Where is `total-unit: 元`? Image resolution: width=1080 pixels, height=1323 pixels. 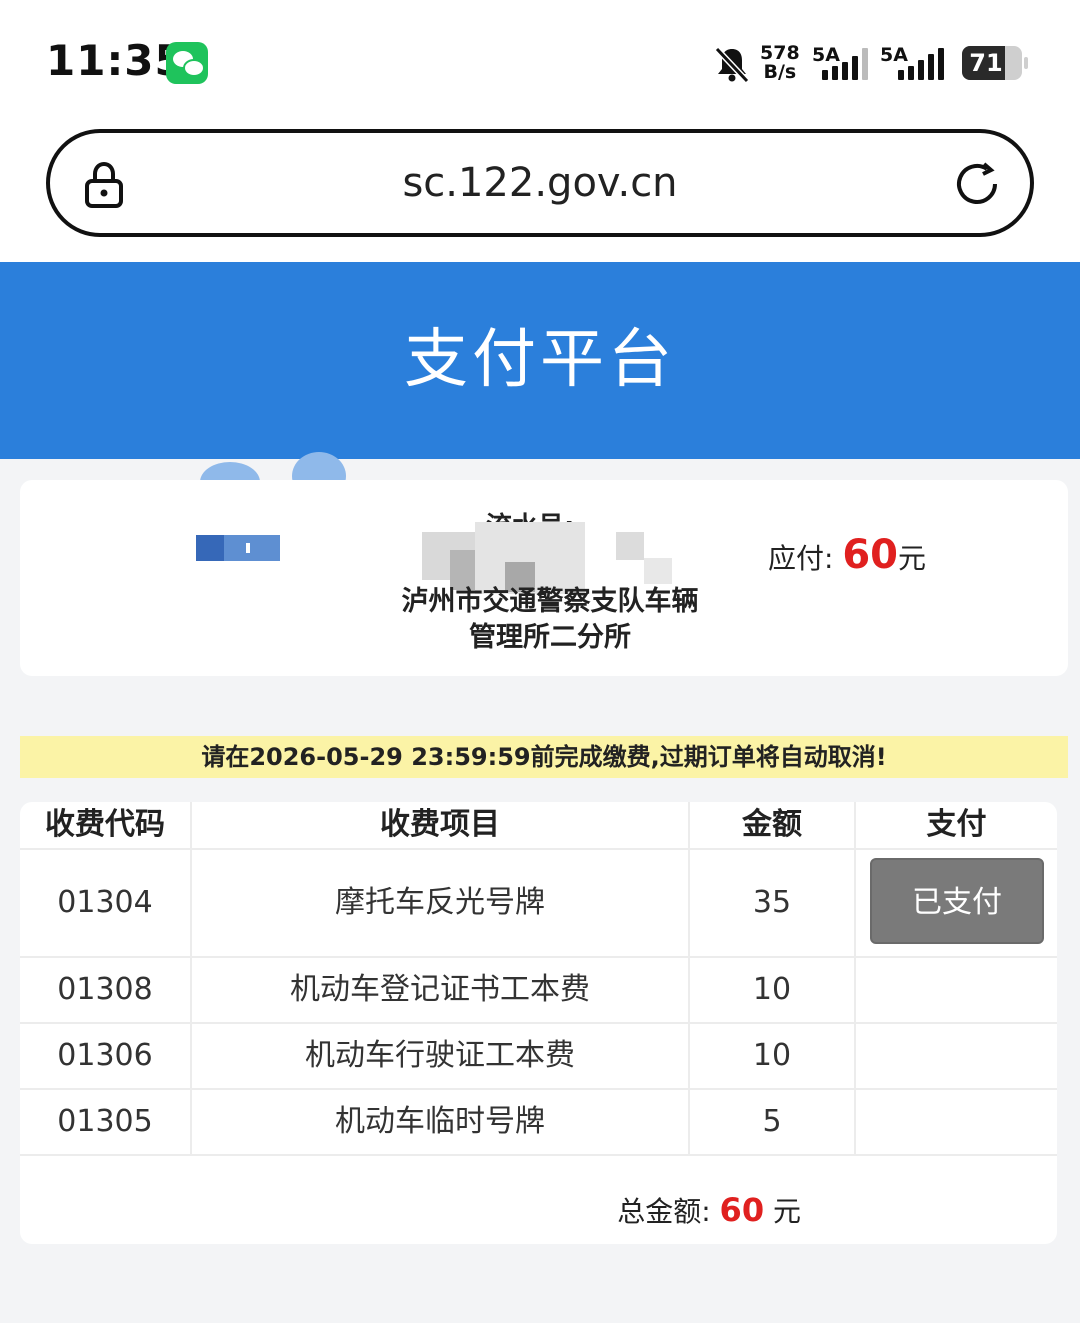 total-unit: 元 is located at coordinates (786, 1211).